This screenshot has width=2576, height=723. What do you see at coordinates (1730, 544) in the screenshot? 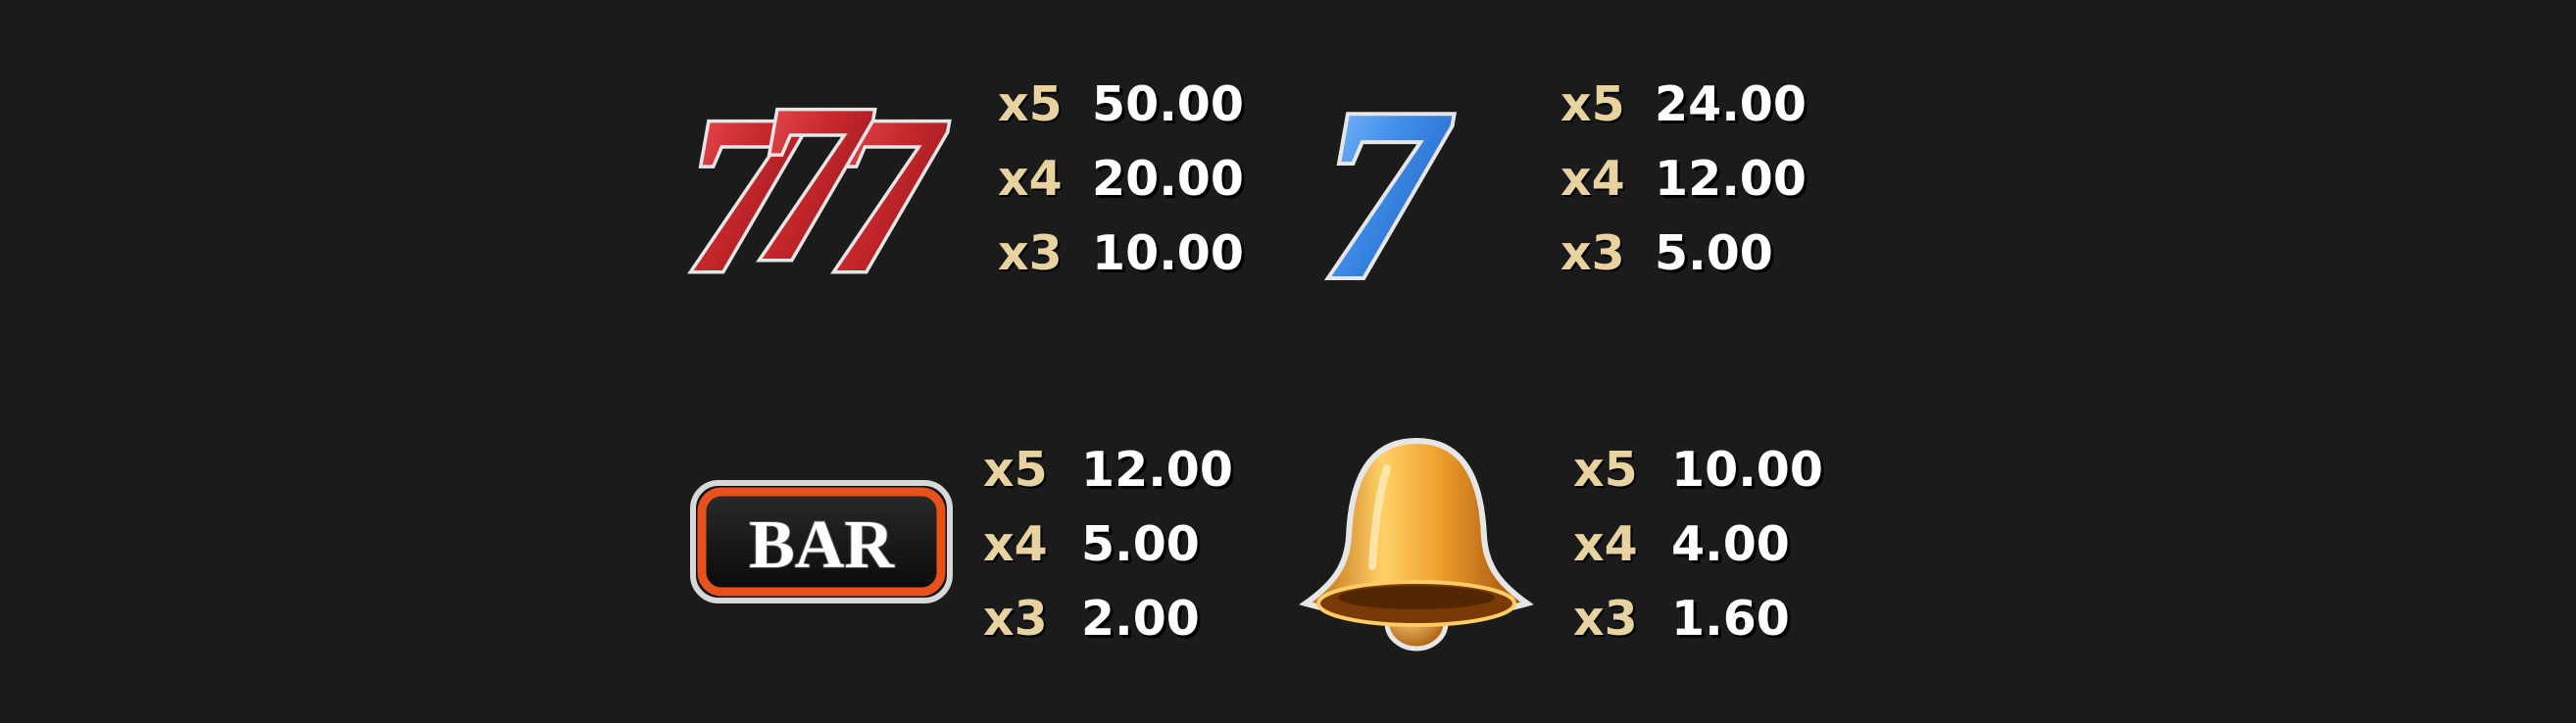
I see `payout-amount: 4.00` at bounding box center [1730, 544].